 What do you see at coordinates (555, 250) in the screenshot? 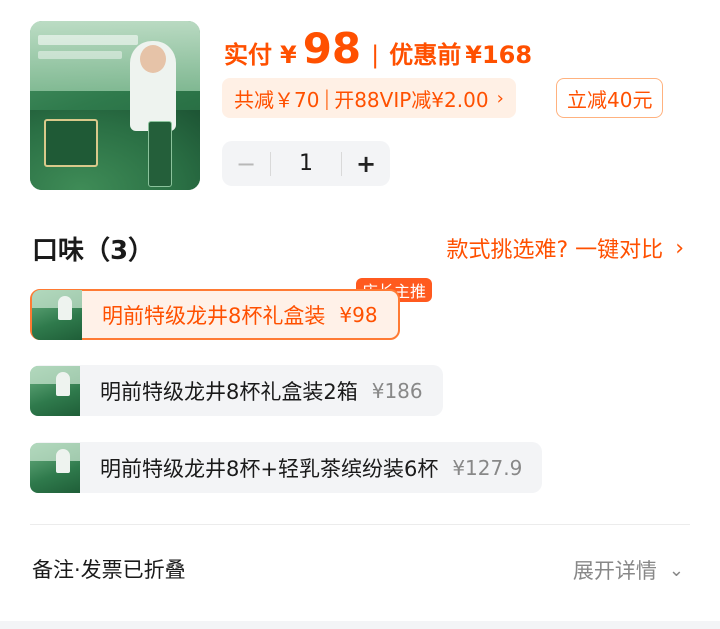
I see `compare-link-text: 款式挑选难? 一键对比` at bounding box center [555, 250].